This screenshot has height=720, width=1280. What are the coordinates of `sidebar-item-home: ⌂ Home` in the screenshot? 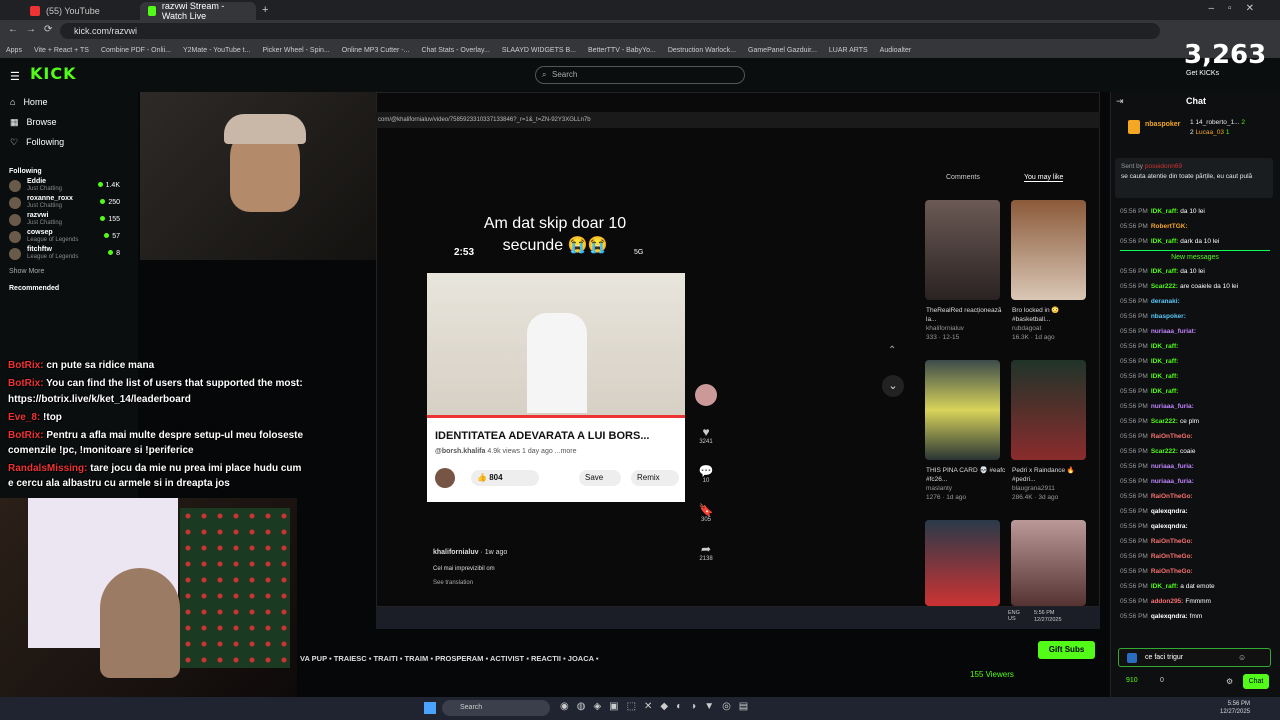 It's located at (69, 102).